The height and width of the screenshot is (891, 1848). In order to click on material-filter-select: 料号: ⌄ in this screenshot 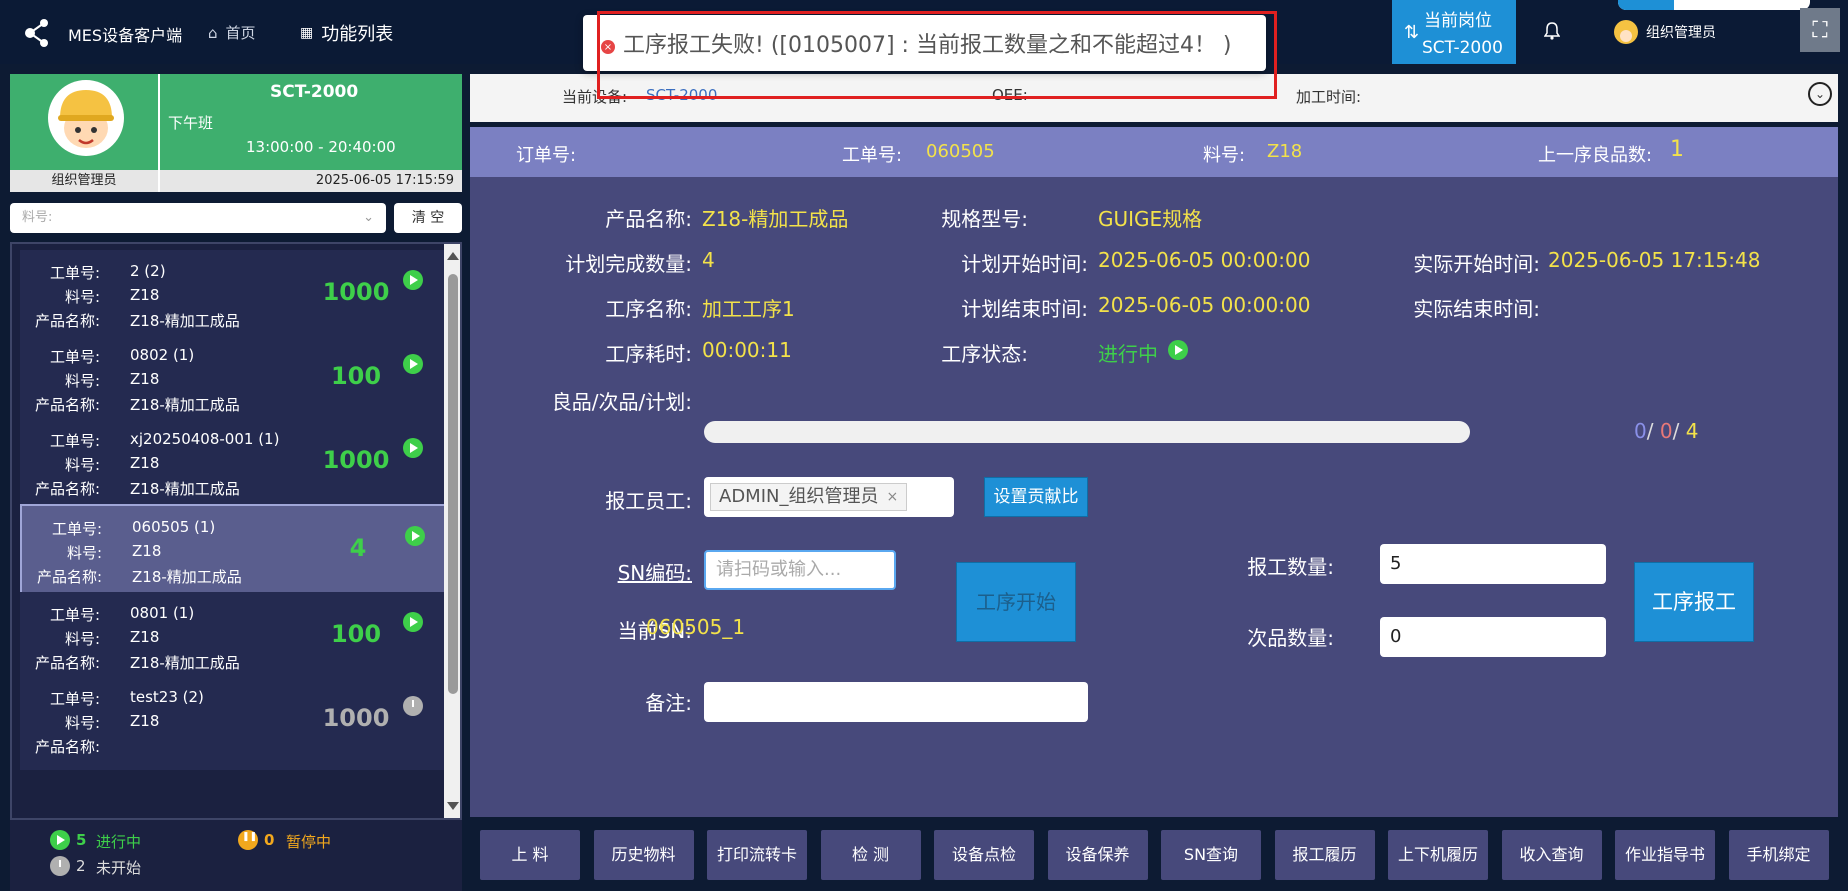, I will do `click(198, 218)`.